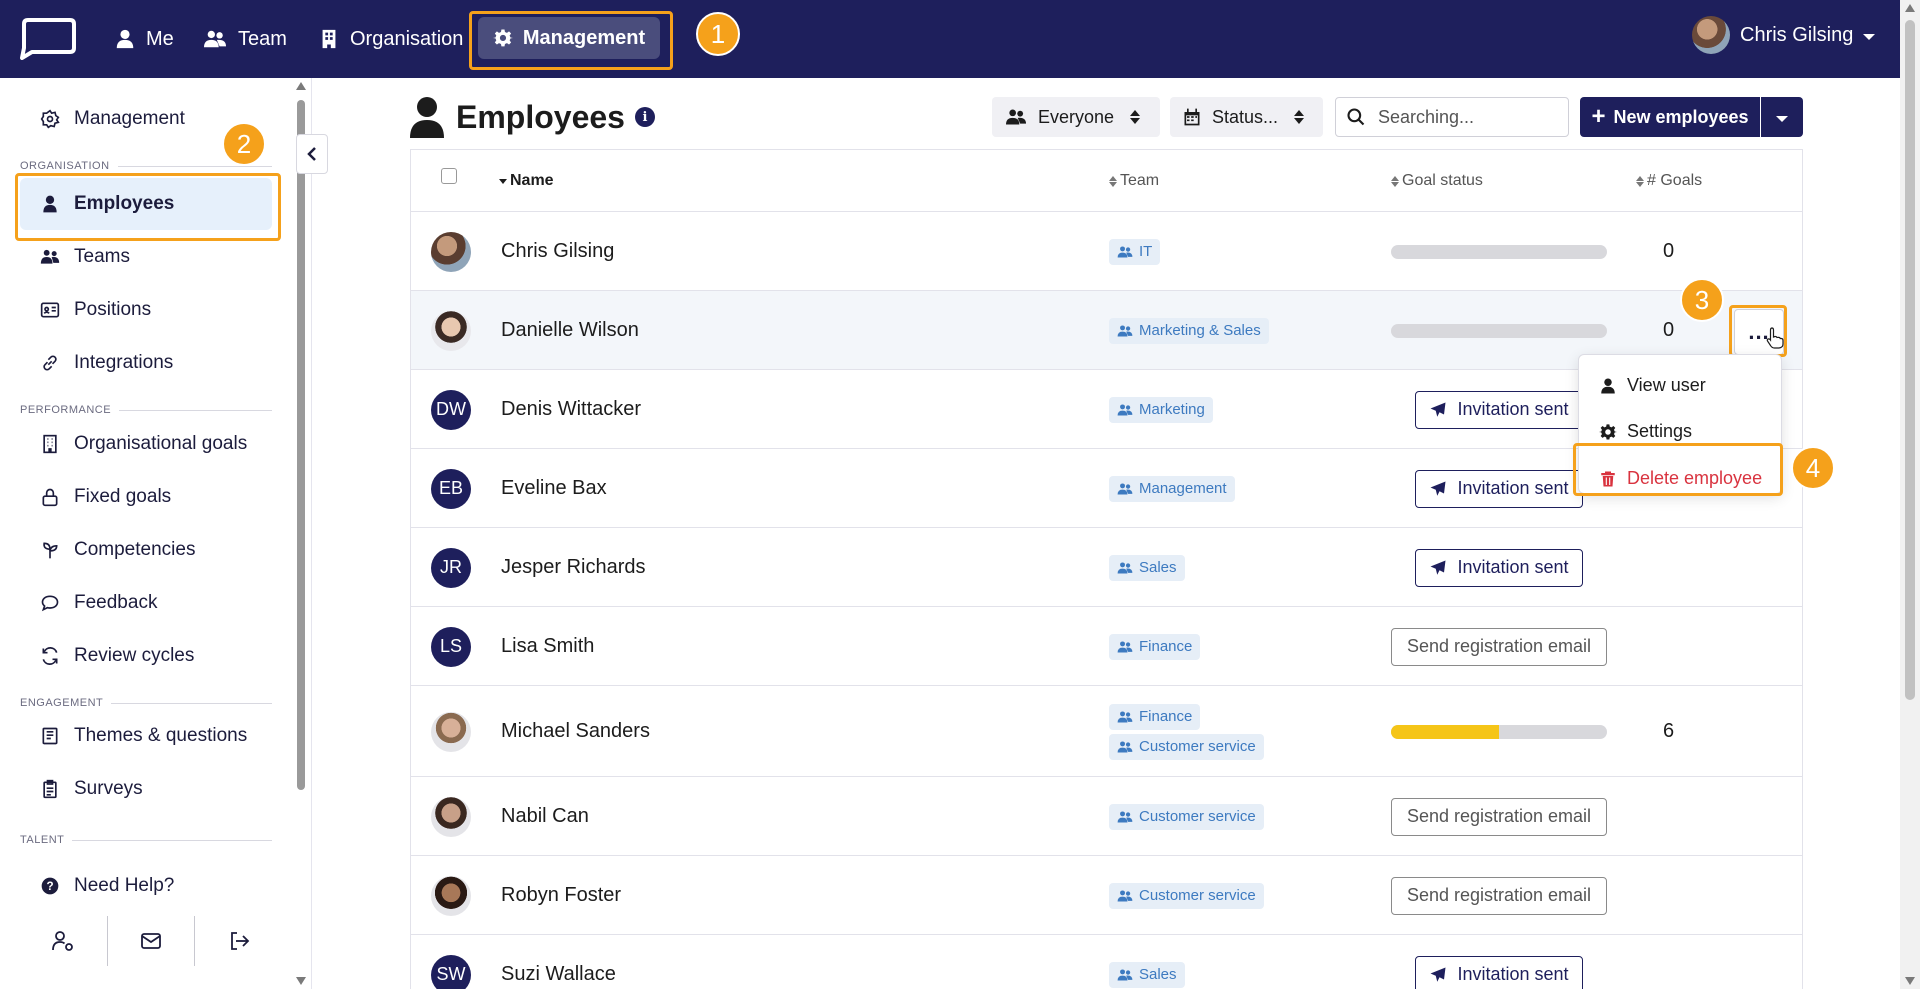 The width and height of the screenshot is (1920, 989). I want to click on sidebar-item-need-help: ? Need Help?, so click(107, 886).